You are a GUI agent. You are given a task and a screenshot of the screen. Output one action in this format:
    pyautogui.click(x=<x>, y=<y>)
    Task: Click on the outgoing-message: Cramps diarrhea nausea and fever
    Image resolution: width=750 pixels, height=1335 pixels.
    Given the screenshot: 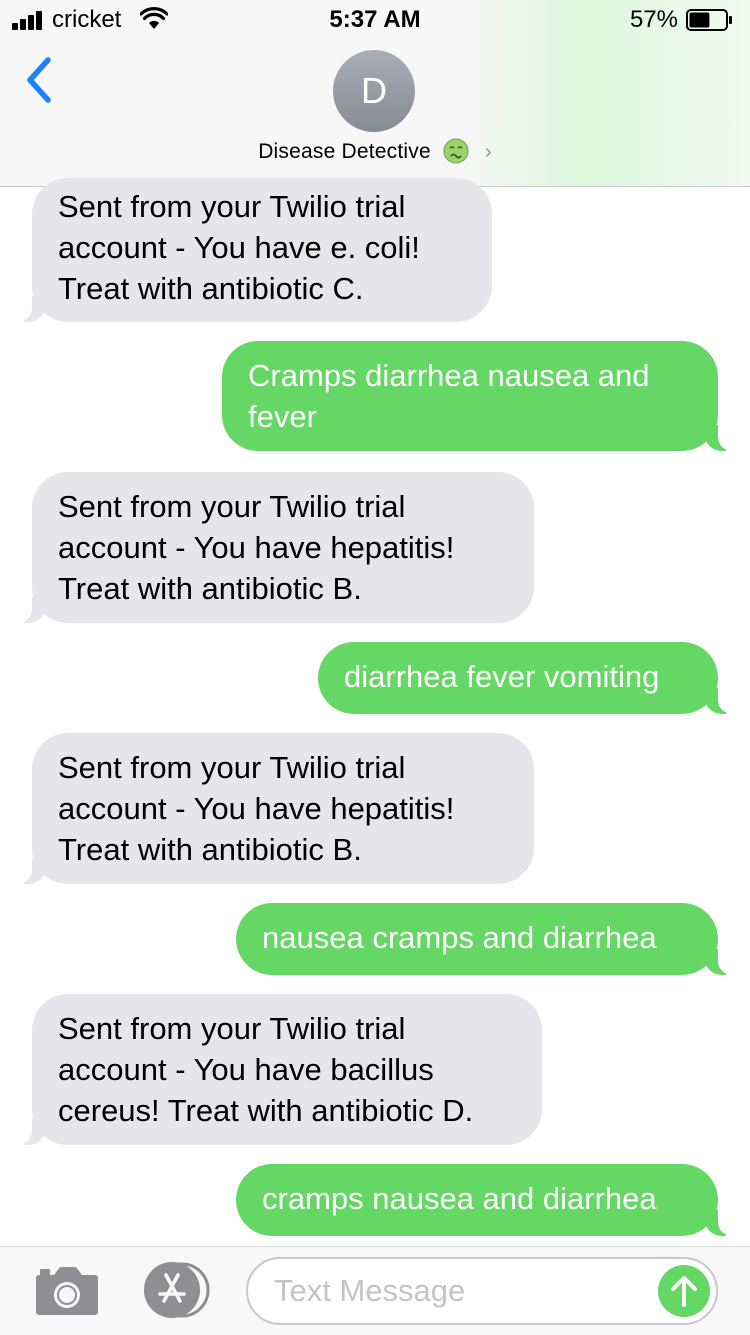 What is the action you would take?
    pyautogui.click(x=482, y=396)
    